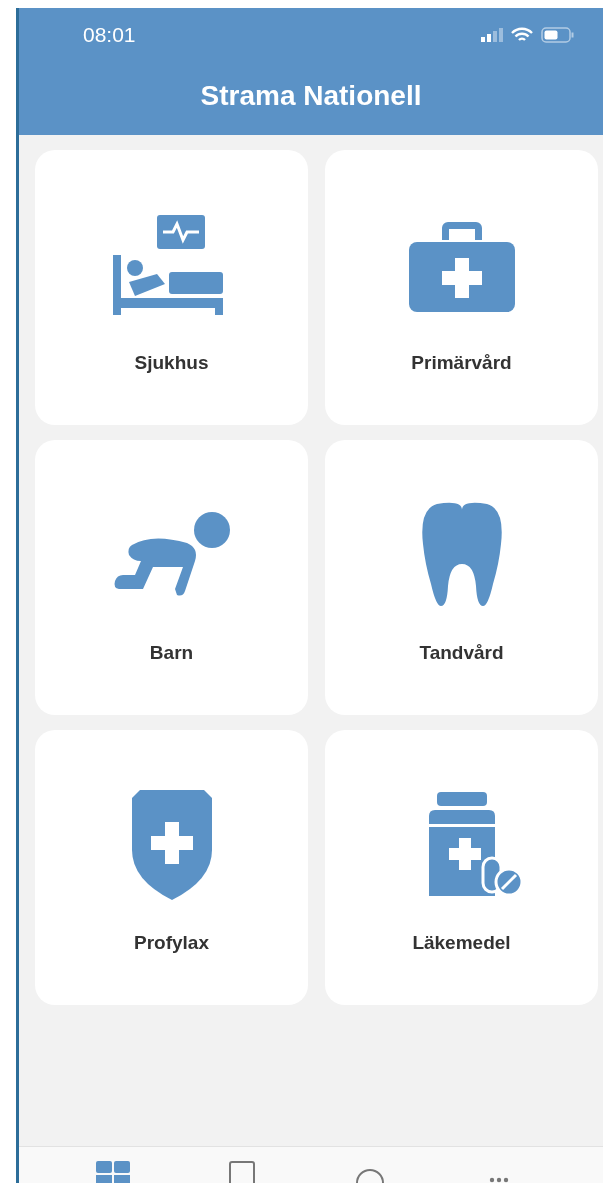 Image resolution: width=603 pixels, height=1183 pixels. Describe the element at coordinates (171, 363) in the screenshot. I see `category-label: Sjukhus` at that location.